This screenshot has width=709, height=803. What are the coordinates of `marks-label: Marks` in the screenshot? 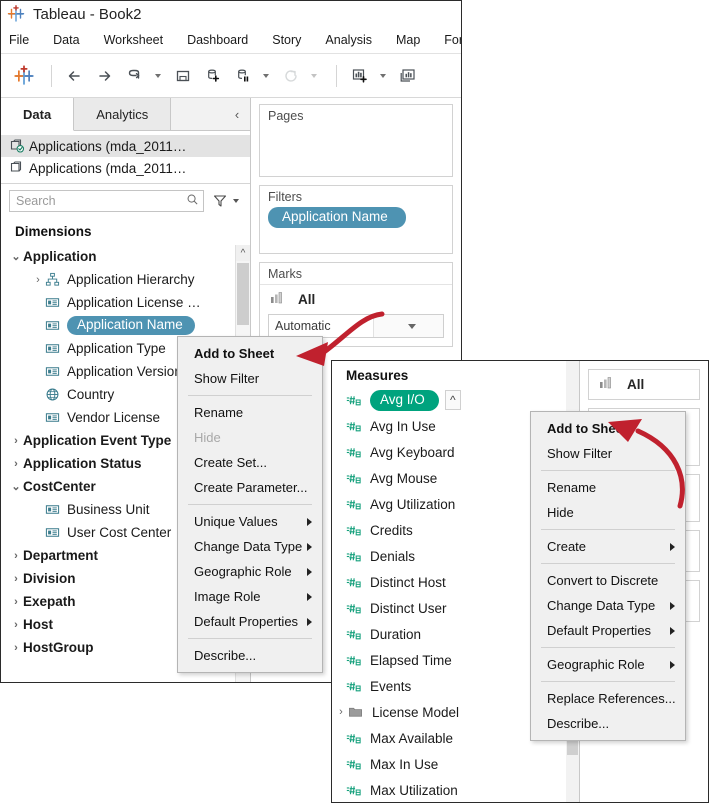 It's located at (285, 274).